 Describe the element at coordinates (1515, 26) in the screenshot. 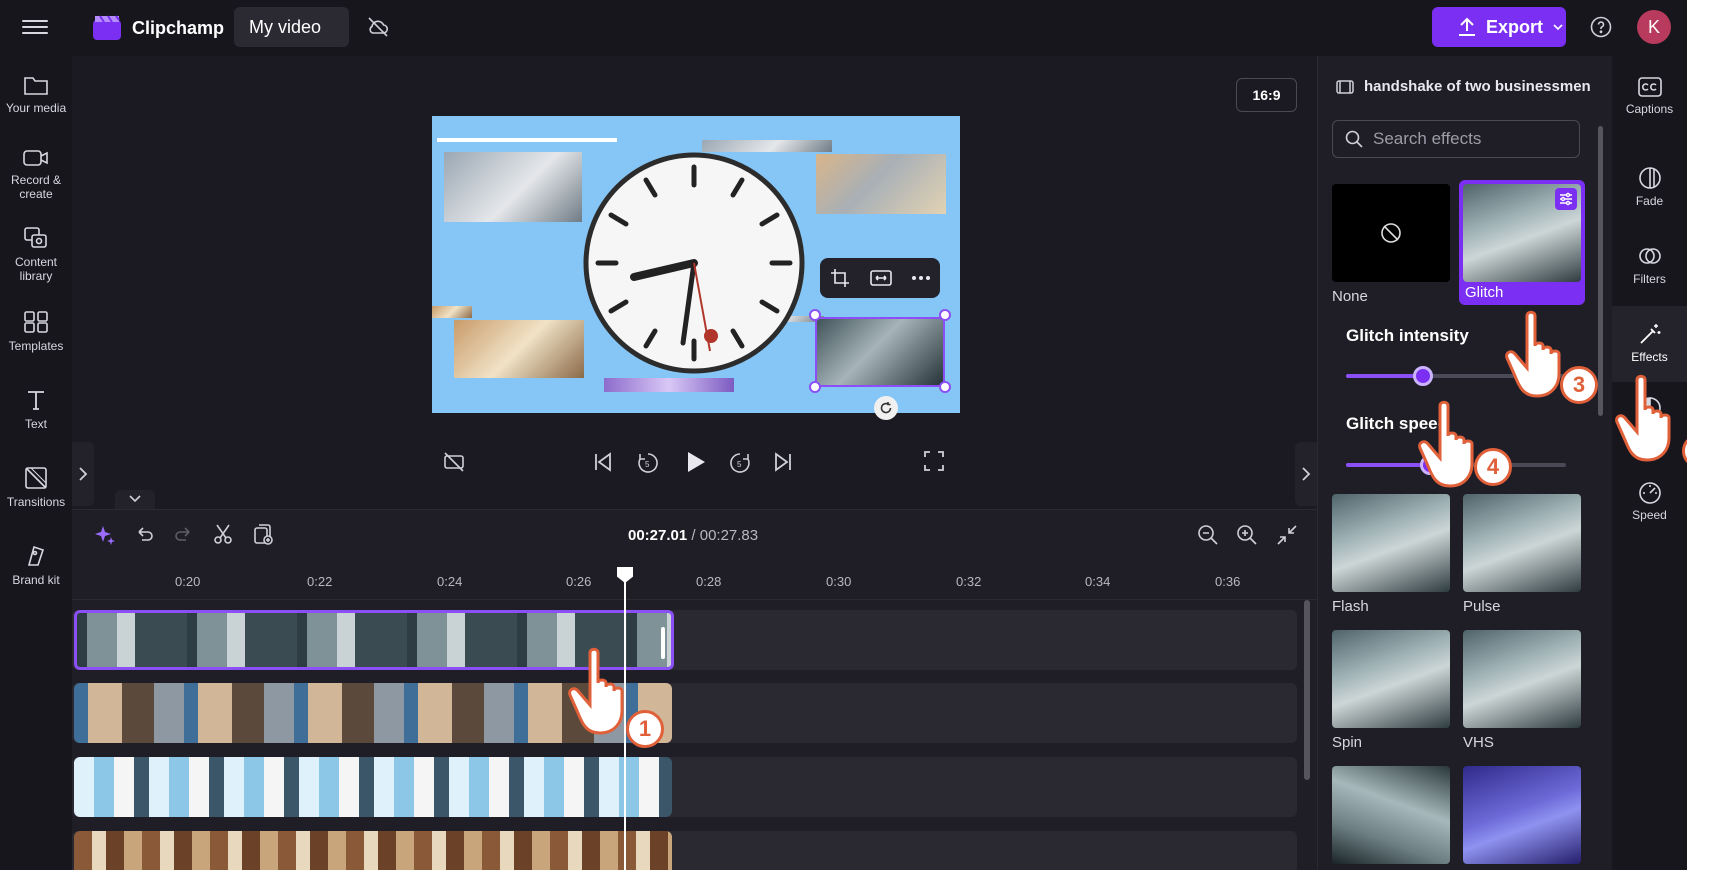

I see `export-label: Export` at that location.